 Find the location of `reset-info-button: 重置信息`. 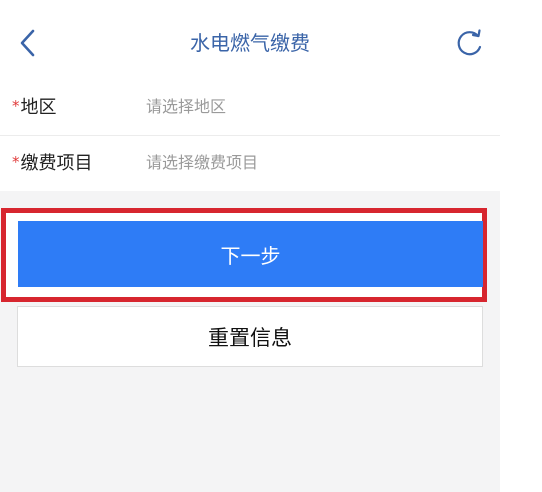

reset-info-button: 重置信息 is located at coordinates (250, 336).